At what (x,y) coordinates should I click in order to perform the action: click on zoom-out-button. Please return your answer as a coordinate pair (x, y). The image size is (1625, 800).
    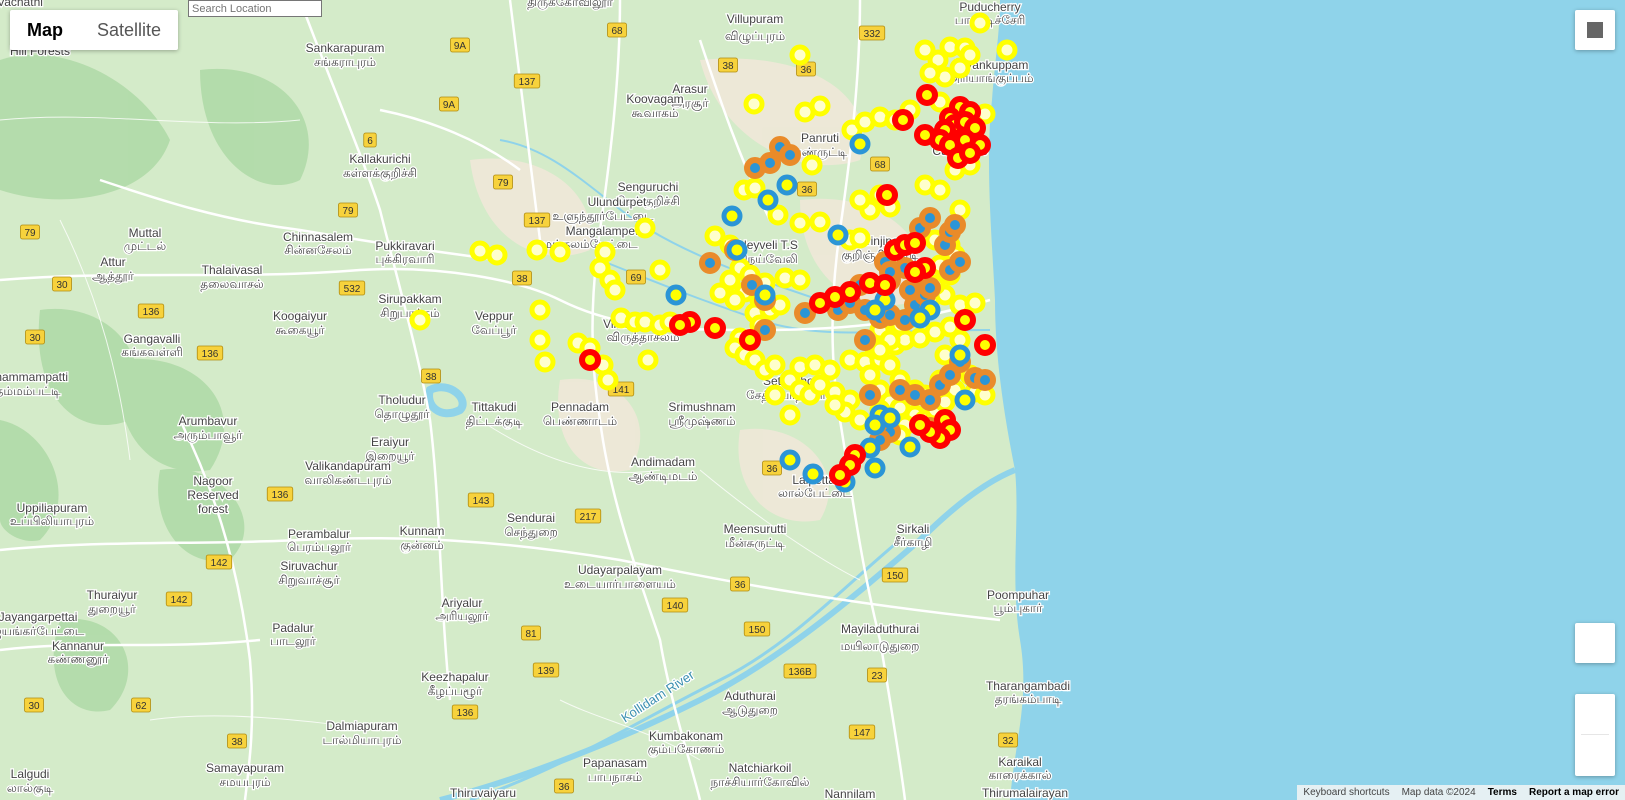
    Looking at the image, I should click on (1595, 755).